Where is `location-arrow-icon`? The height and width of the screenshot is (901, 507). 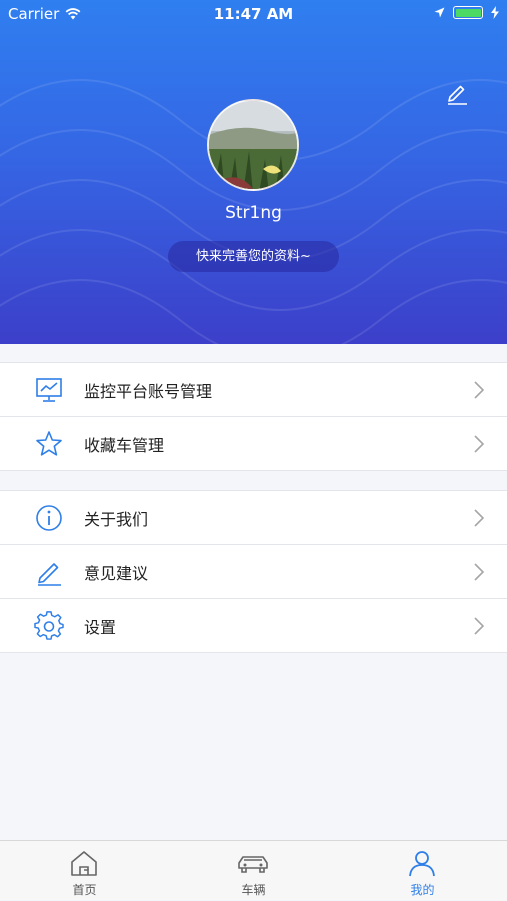
location-arrow-icon is located at coordinates (439, 12).